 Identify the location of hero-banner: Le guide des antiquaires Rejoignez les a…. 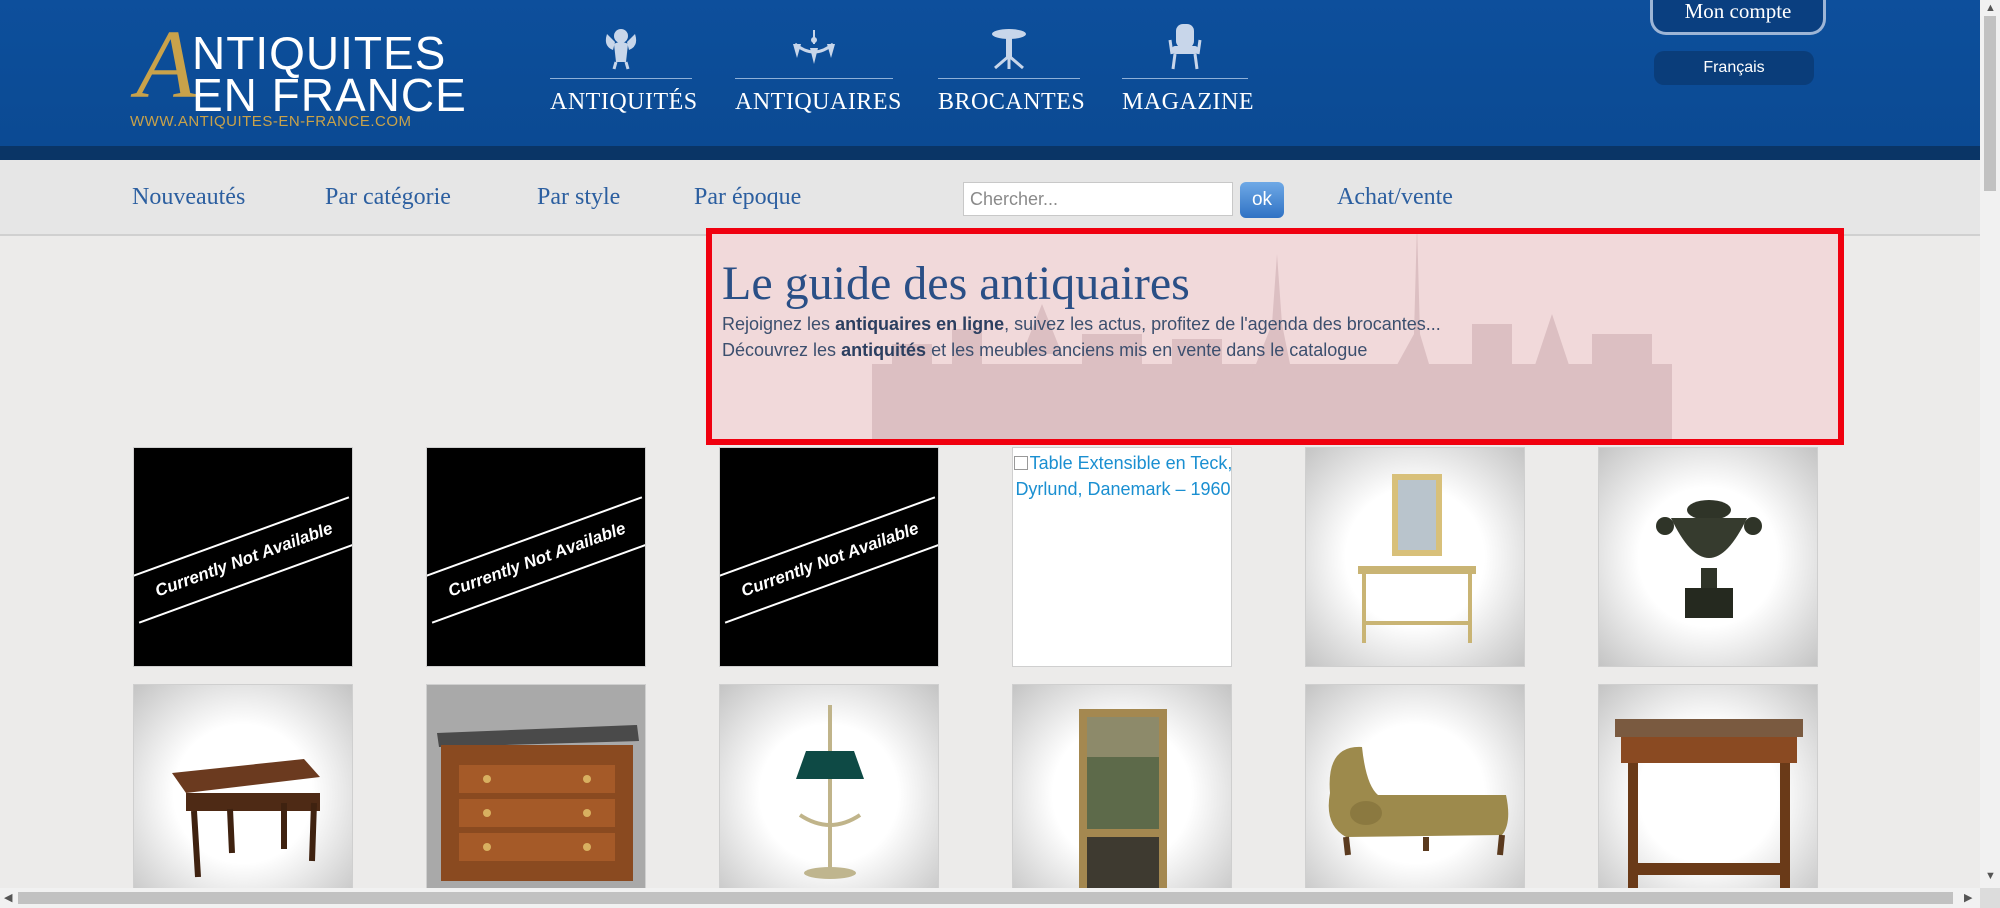
(1275, 336).